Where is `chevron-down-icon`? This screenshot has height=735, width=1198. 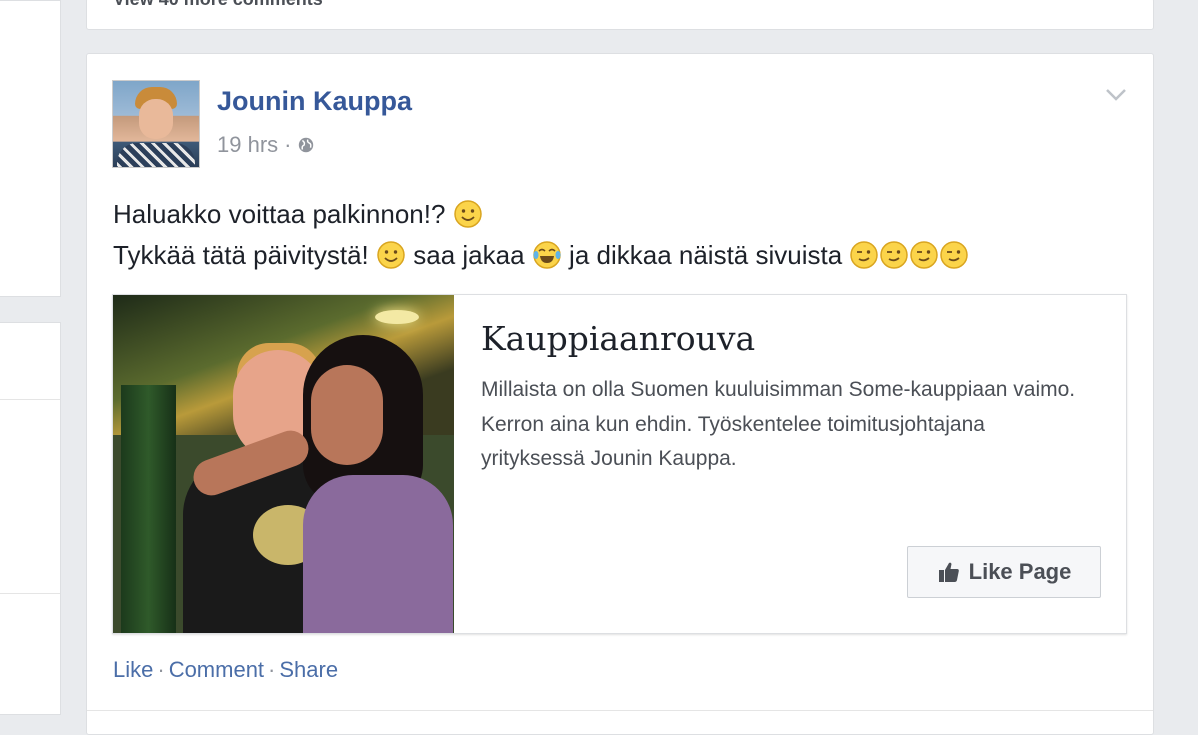 chevron-down-icon is located at coordinates (1116, 95).